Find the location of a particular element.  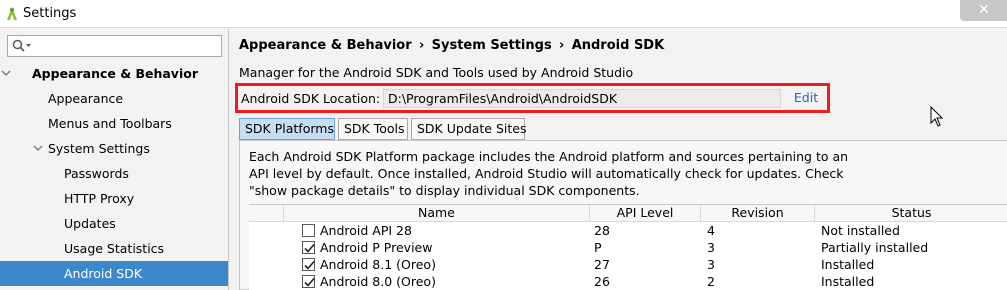

sidebar-item-label: Menus and Toolbars is located at coordinates (110, 123).